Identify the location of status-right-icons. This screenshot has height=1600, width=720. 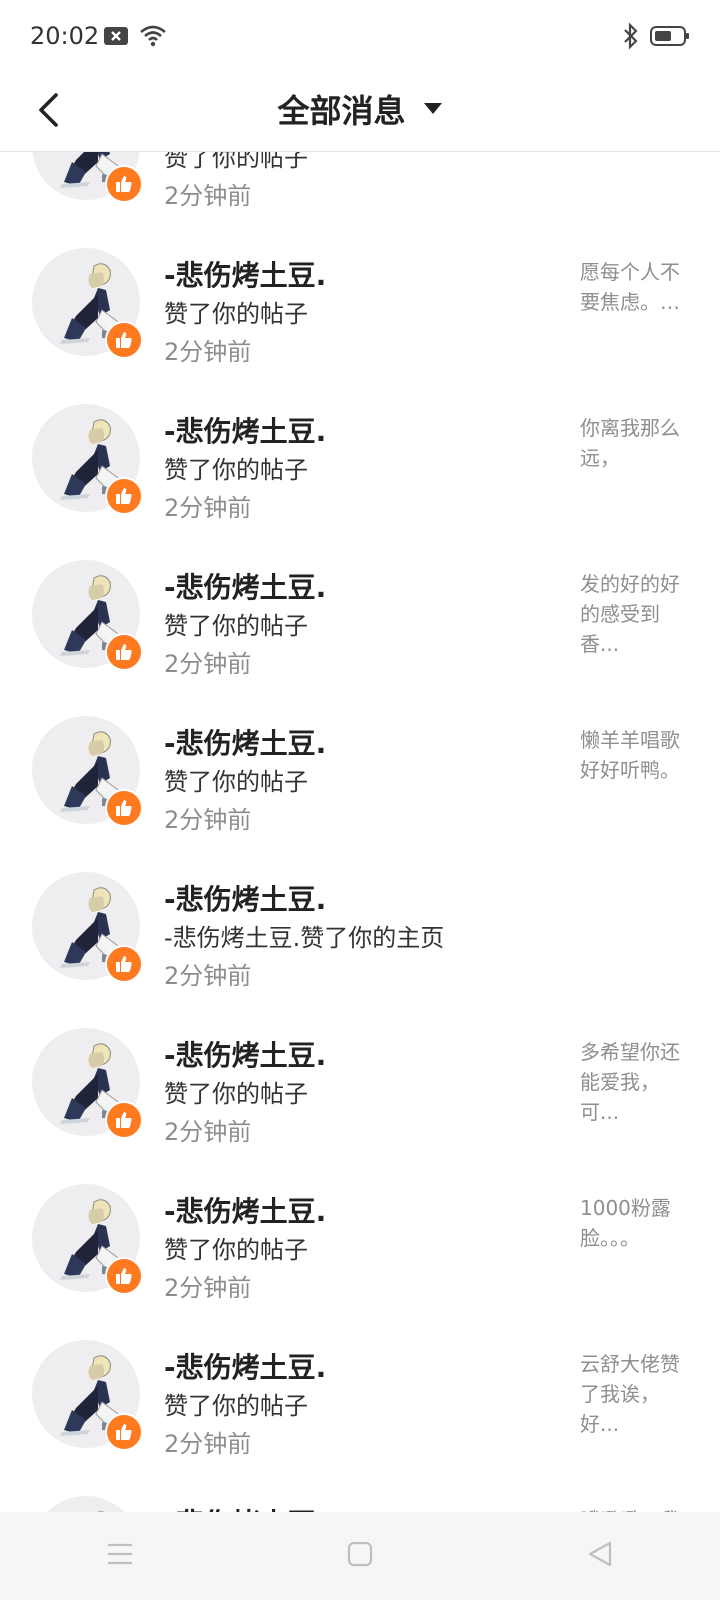
(656, 38).